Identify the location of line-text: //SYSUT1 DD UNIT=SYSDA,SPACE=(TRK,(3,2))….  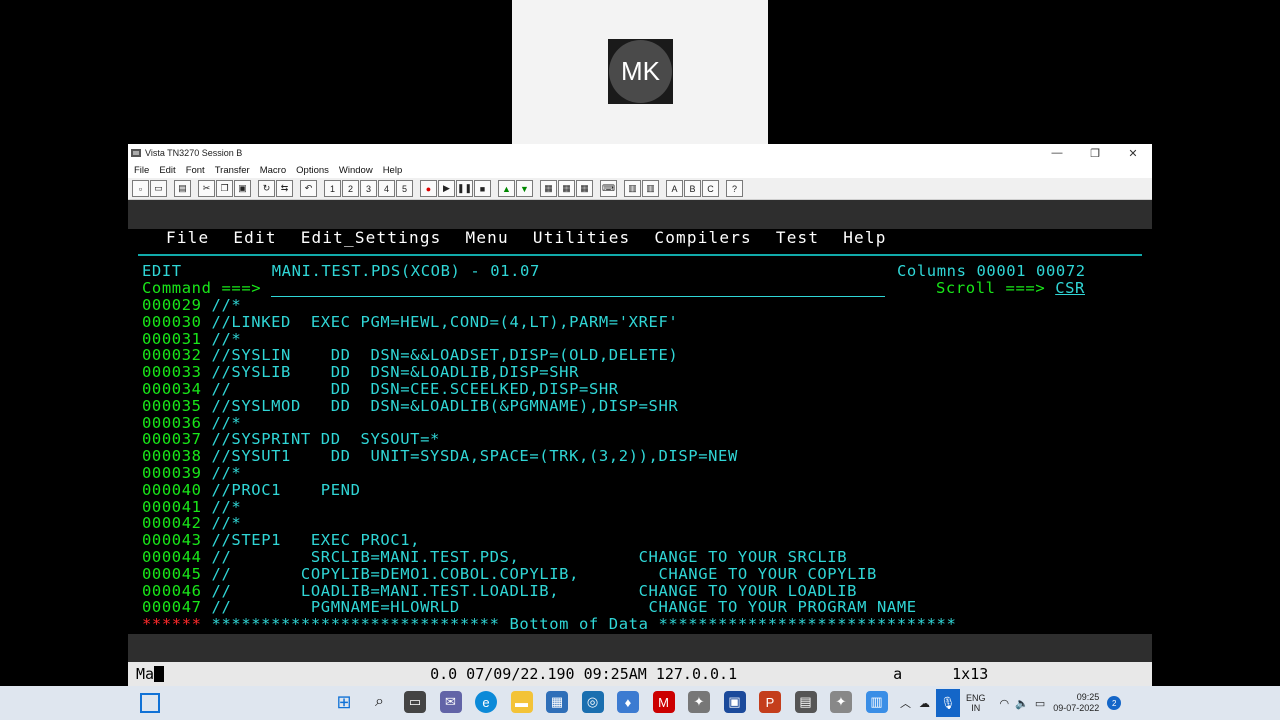
(475, 456).